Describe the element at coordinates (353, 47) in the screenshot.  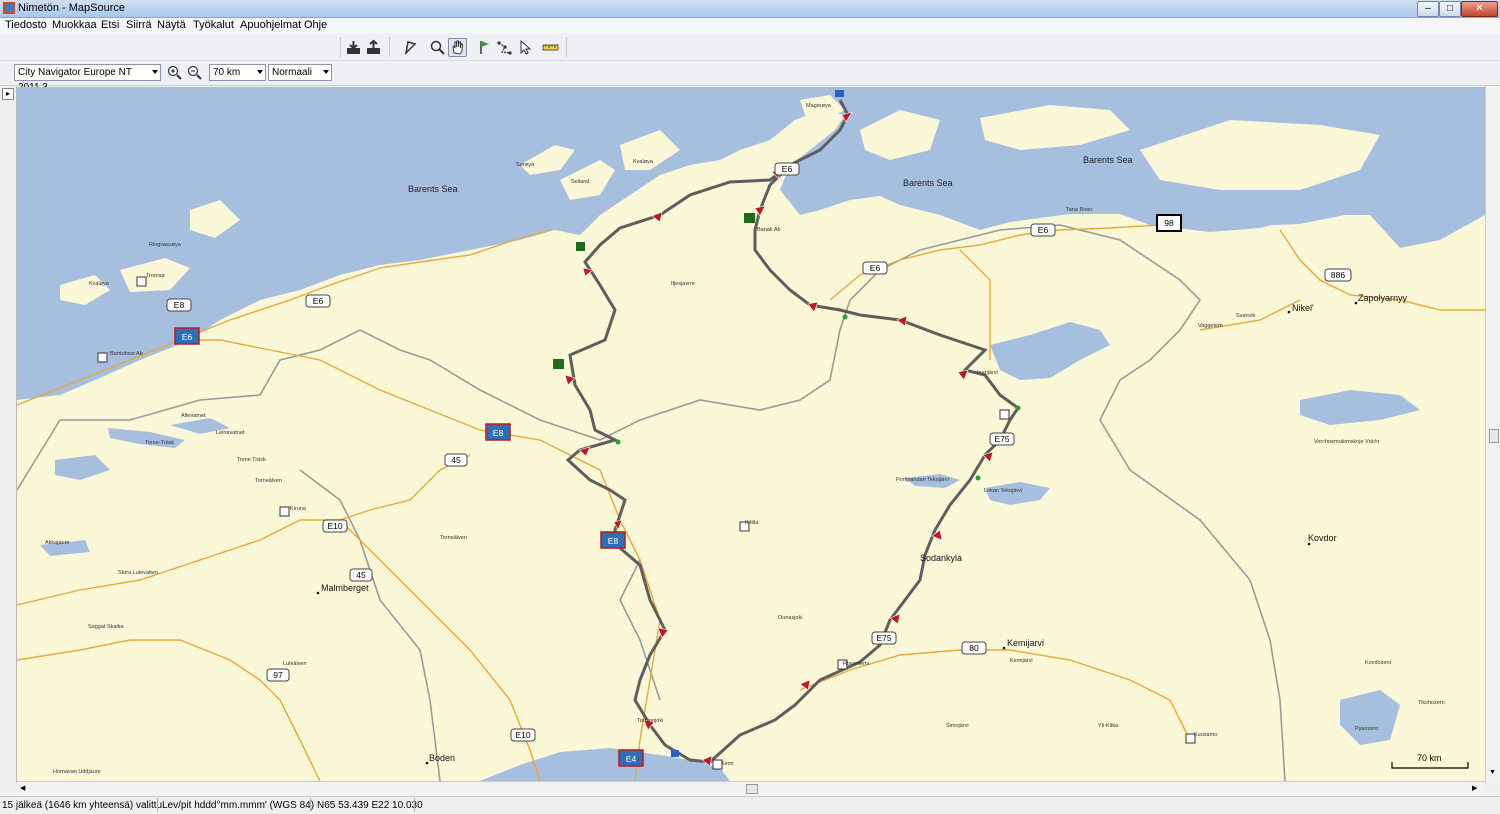
I see `receive-from-device-icon` at that location.